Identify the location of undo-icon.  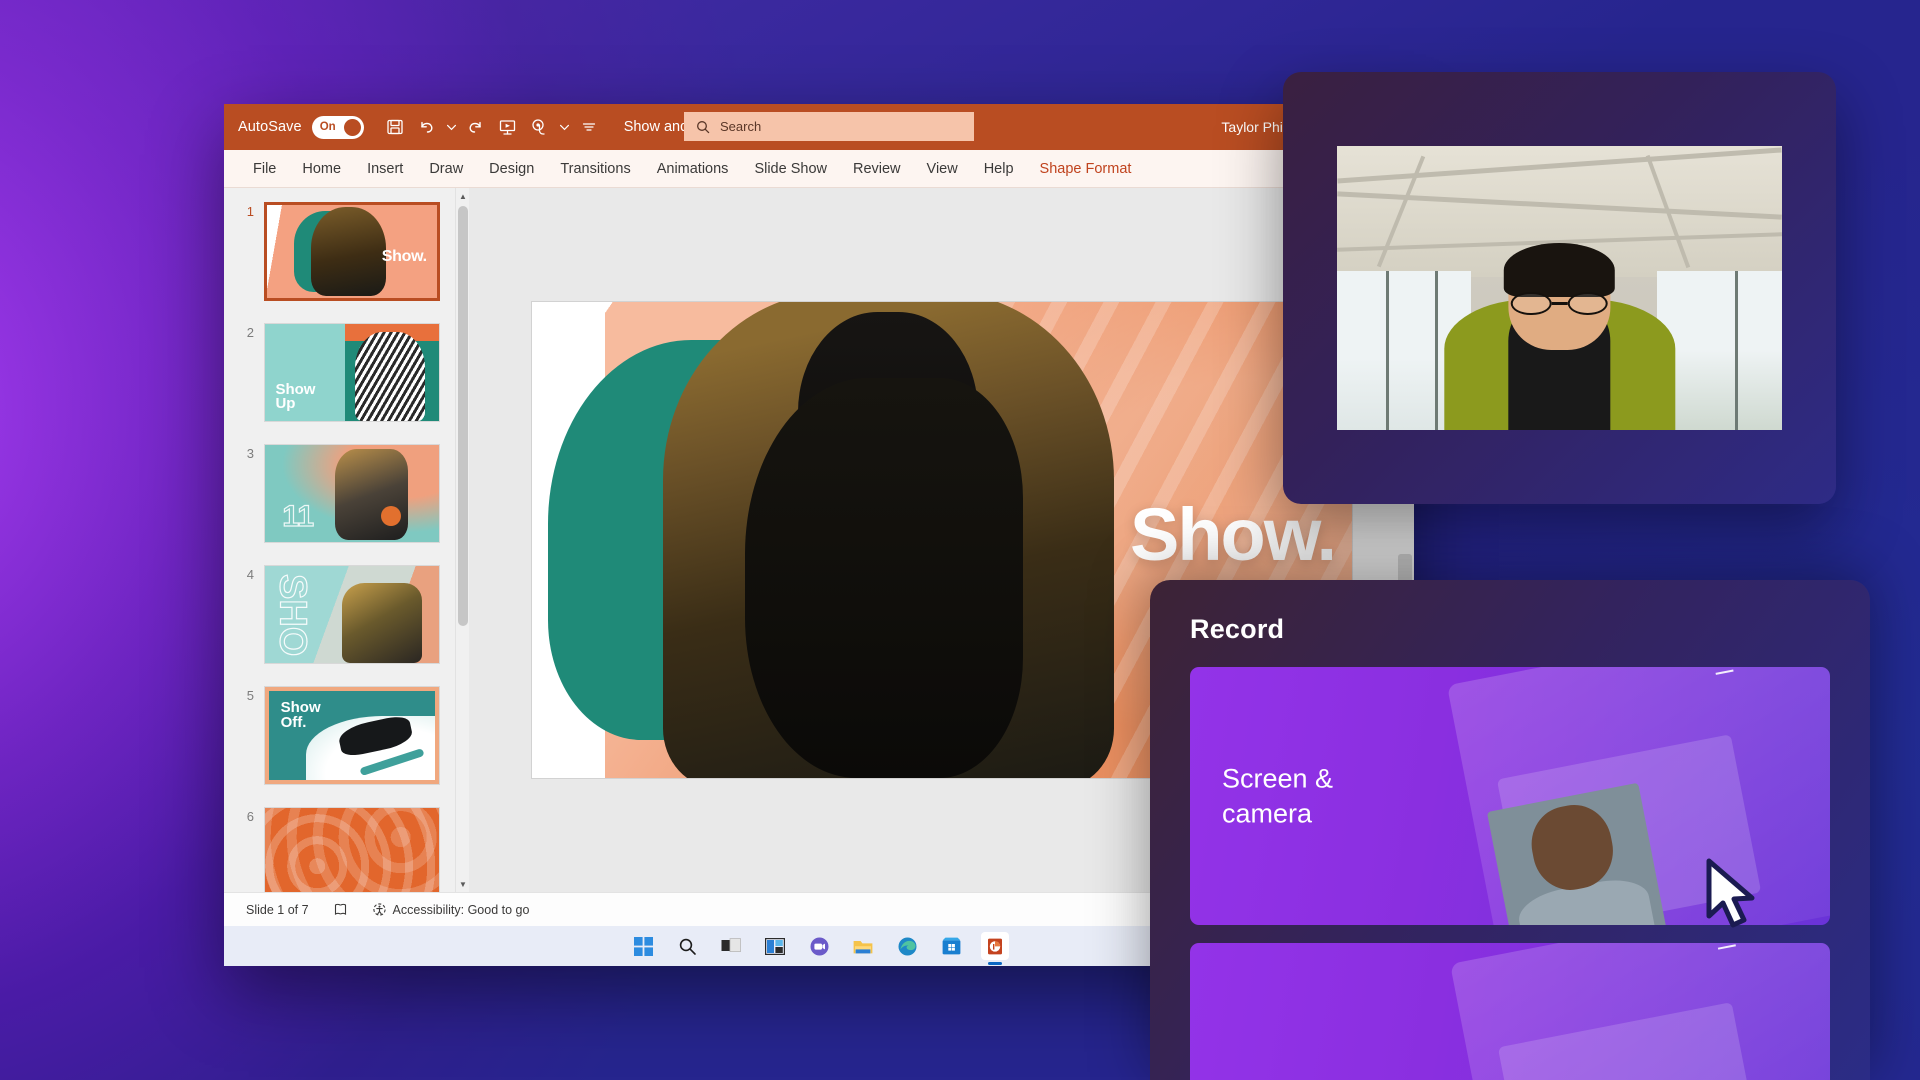
(427, 127).